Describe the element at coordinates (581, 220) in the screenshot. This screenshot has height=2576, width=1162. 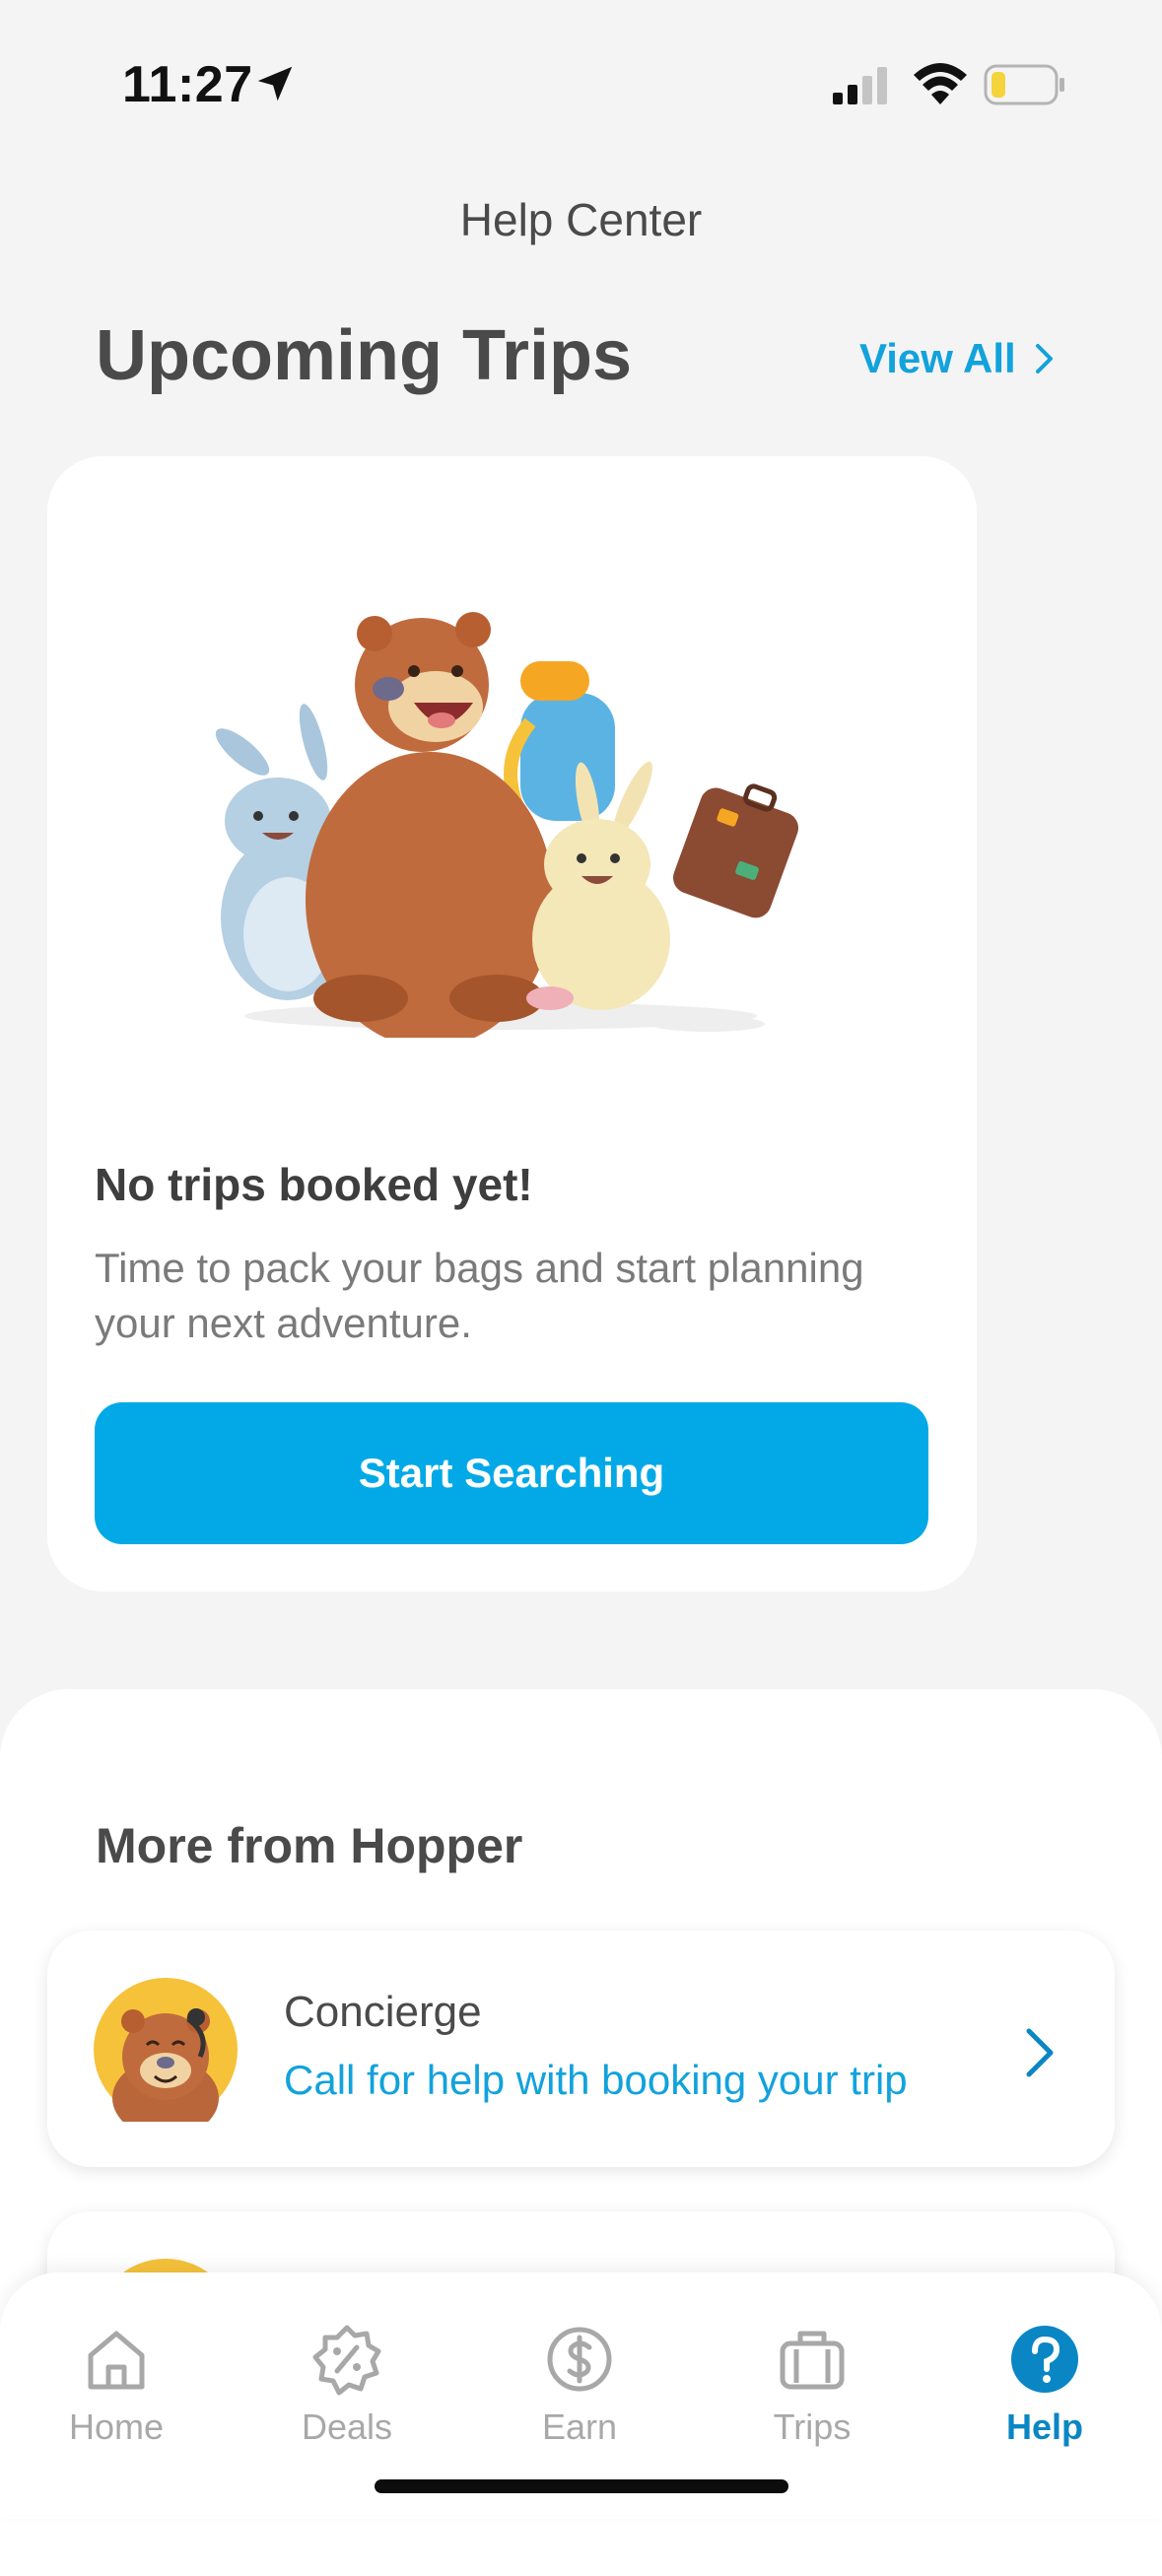
I see `page-title: Help Center` at that location.